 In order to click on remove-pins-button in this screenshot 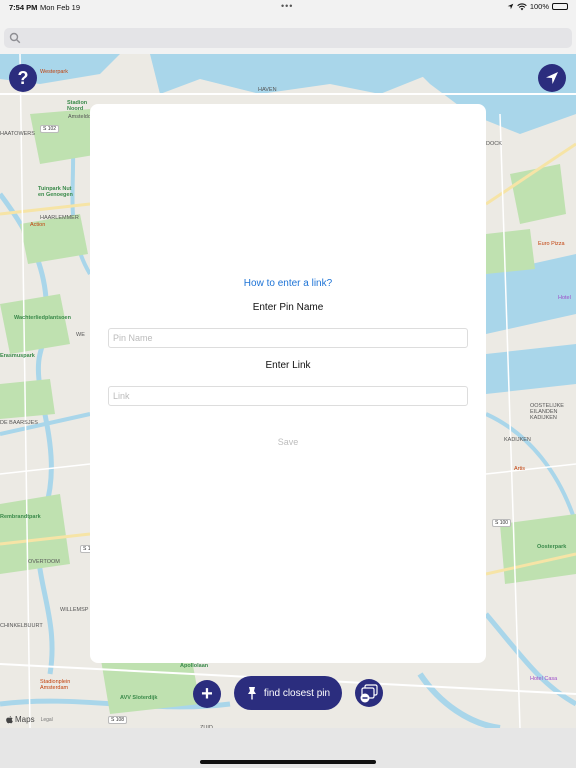, I will do `click(369, 693)`.